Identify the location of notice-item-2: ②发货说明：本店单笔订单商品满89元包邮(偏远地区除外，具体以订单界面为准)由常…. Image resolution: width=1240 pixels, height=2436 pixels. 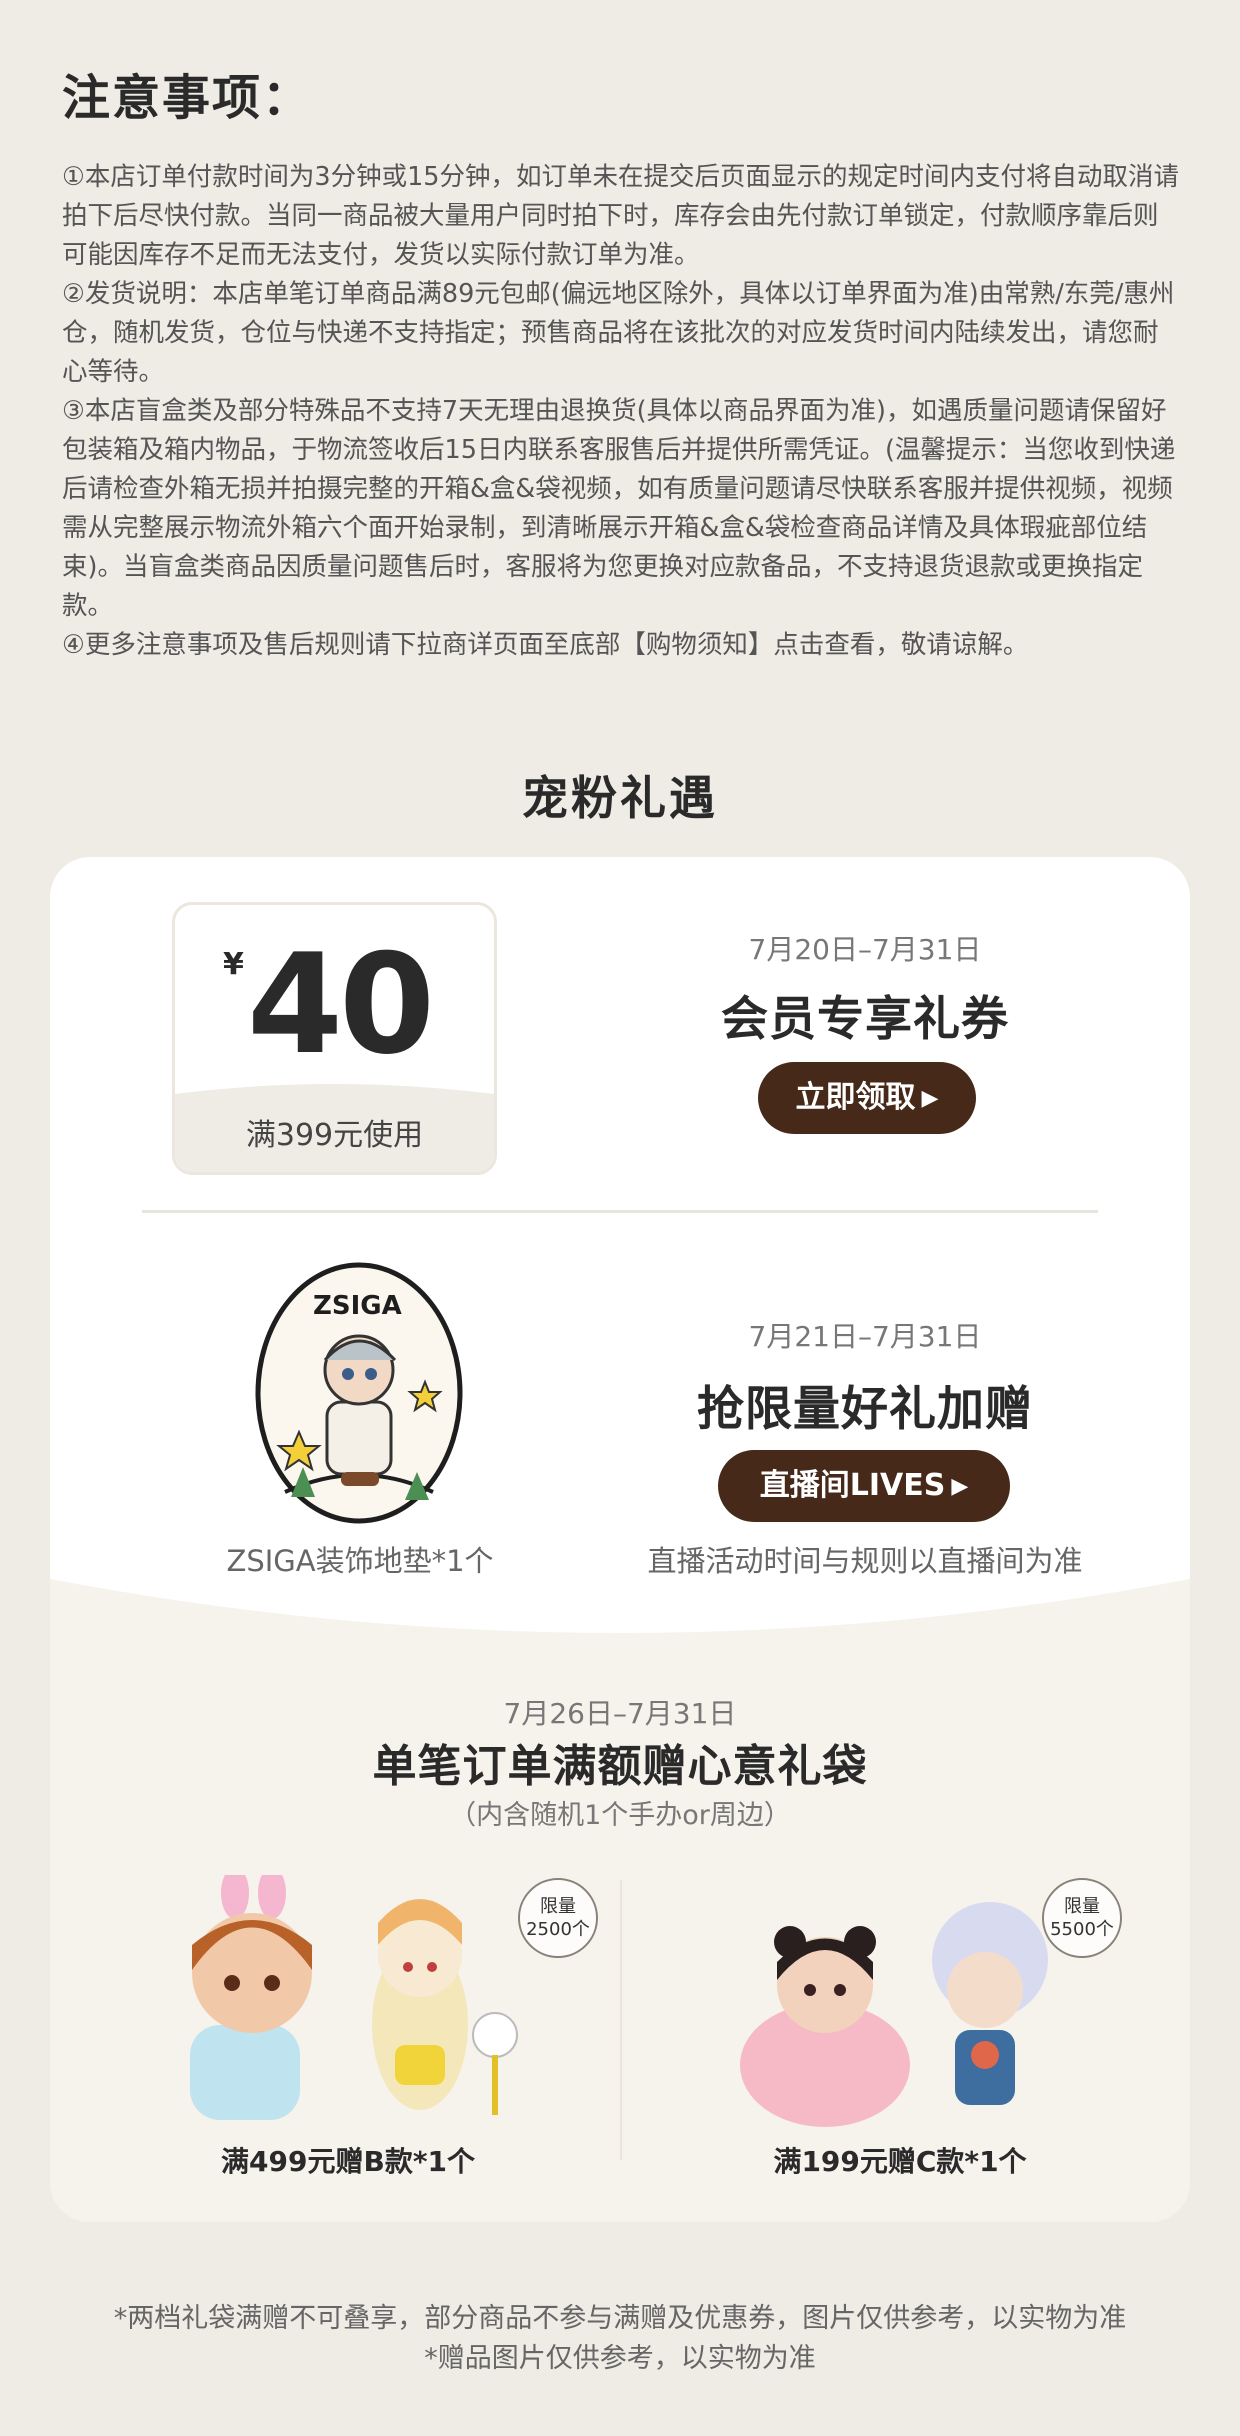
(618, 333).